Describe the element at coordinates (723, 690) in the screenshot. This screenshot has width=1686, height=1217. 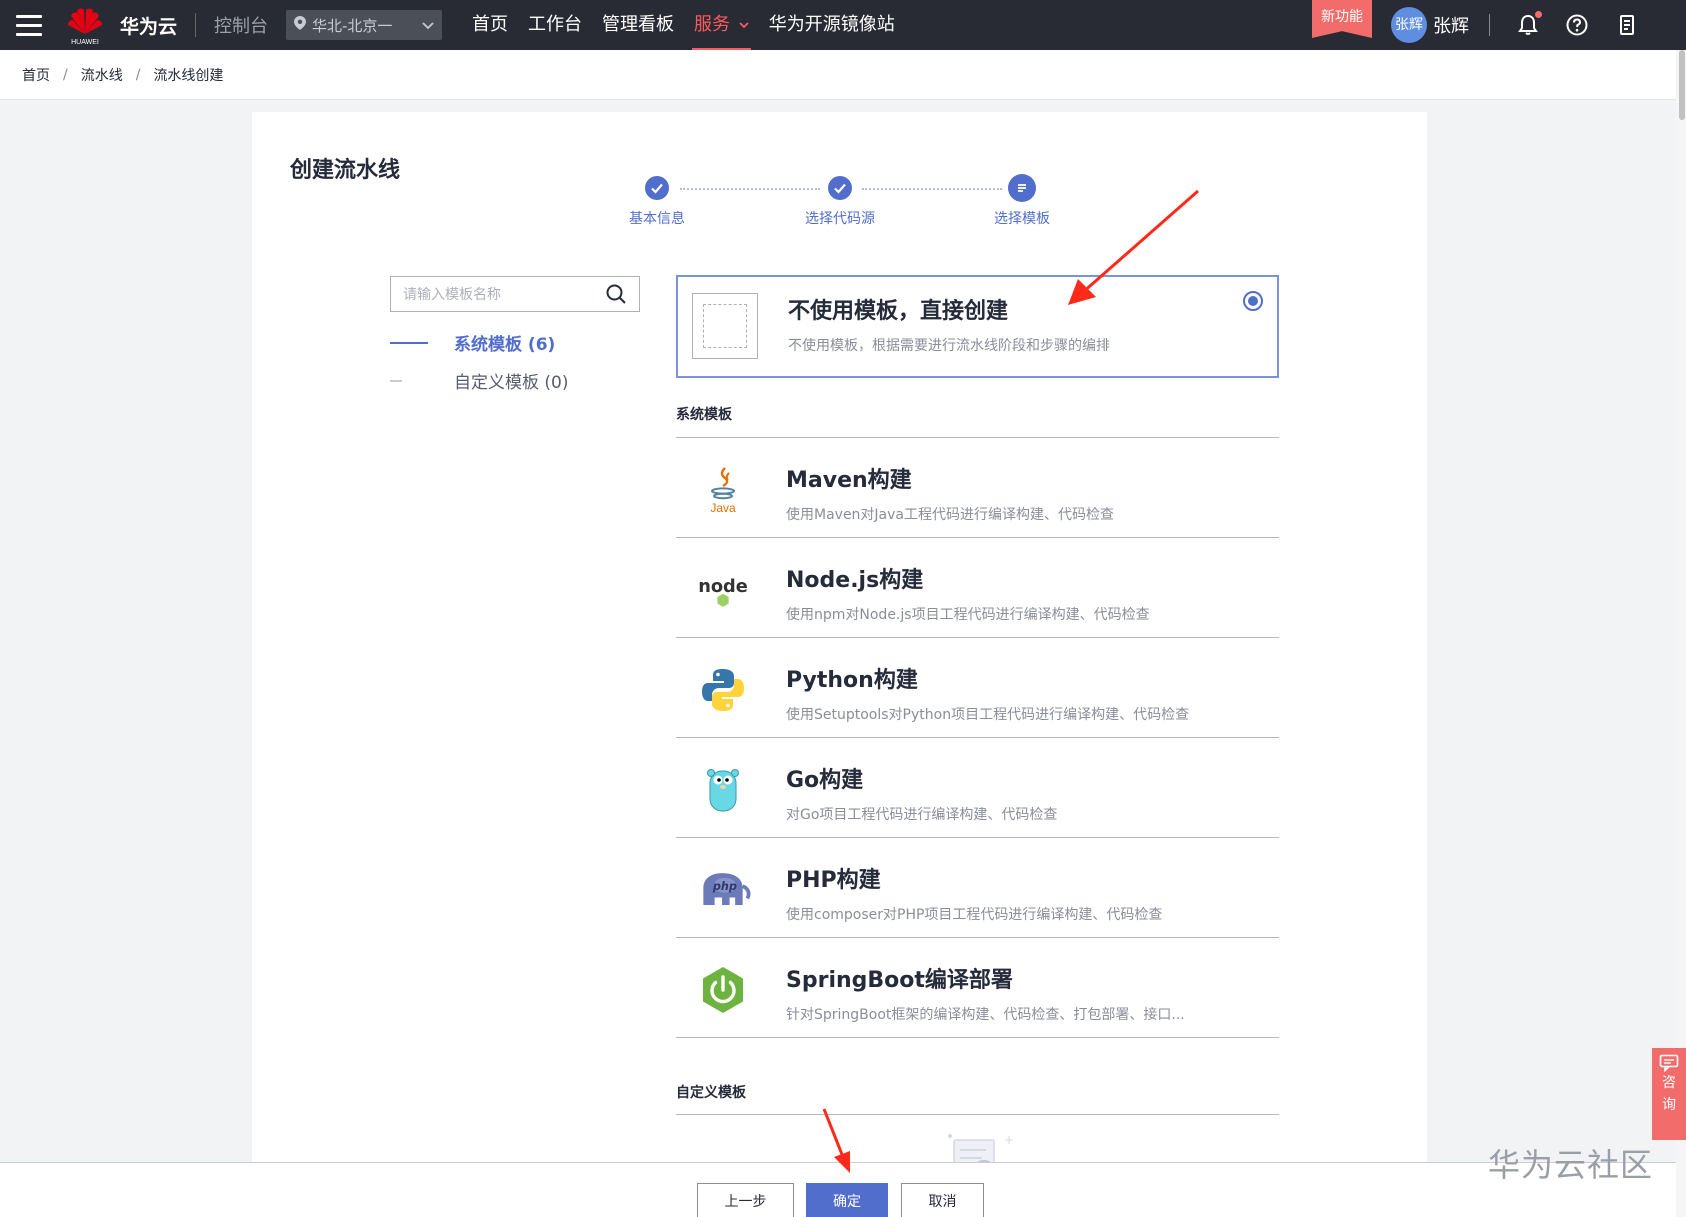
I see `python-icon` at that location.